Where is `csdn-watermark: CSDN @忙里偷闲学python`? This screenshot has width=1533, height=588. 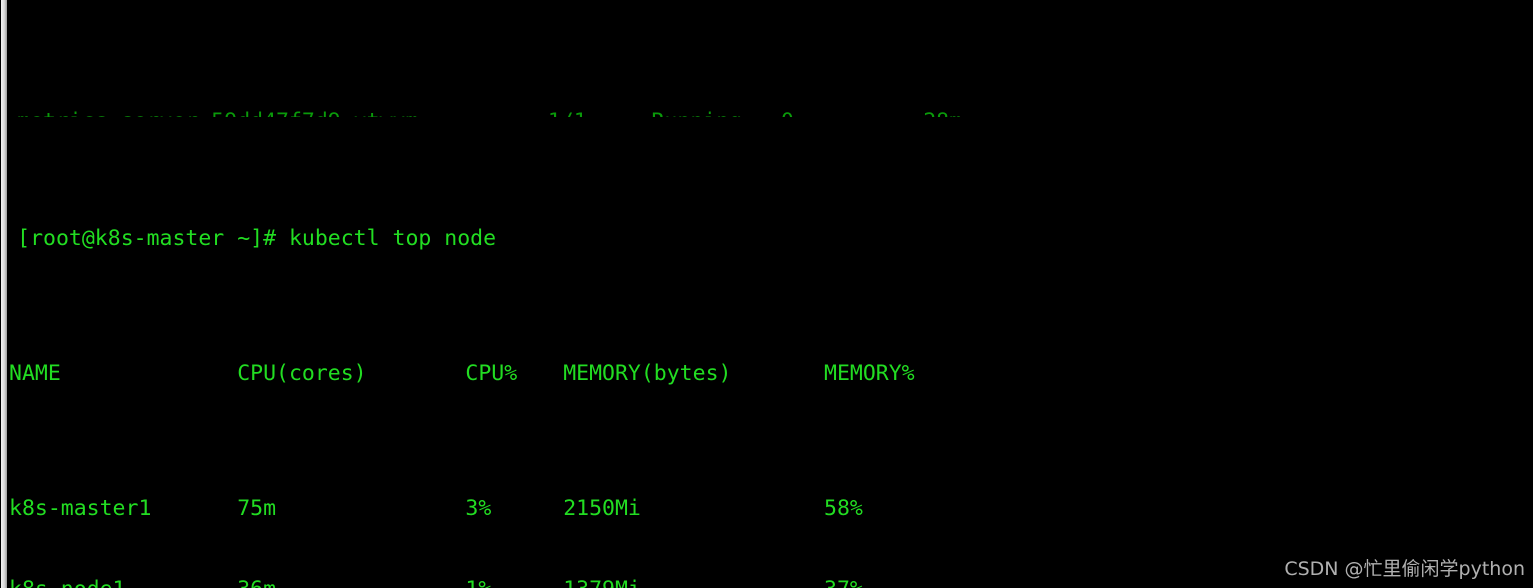
csdn-watermark: CSDN @忙里偷闲学python is located at coordinates (1404, 569).